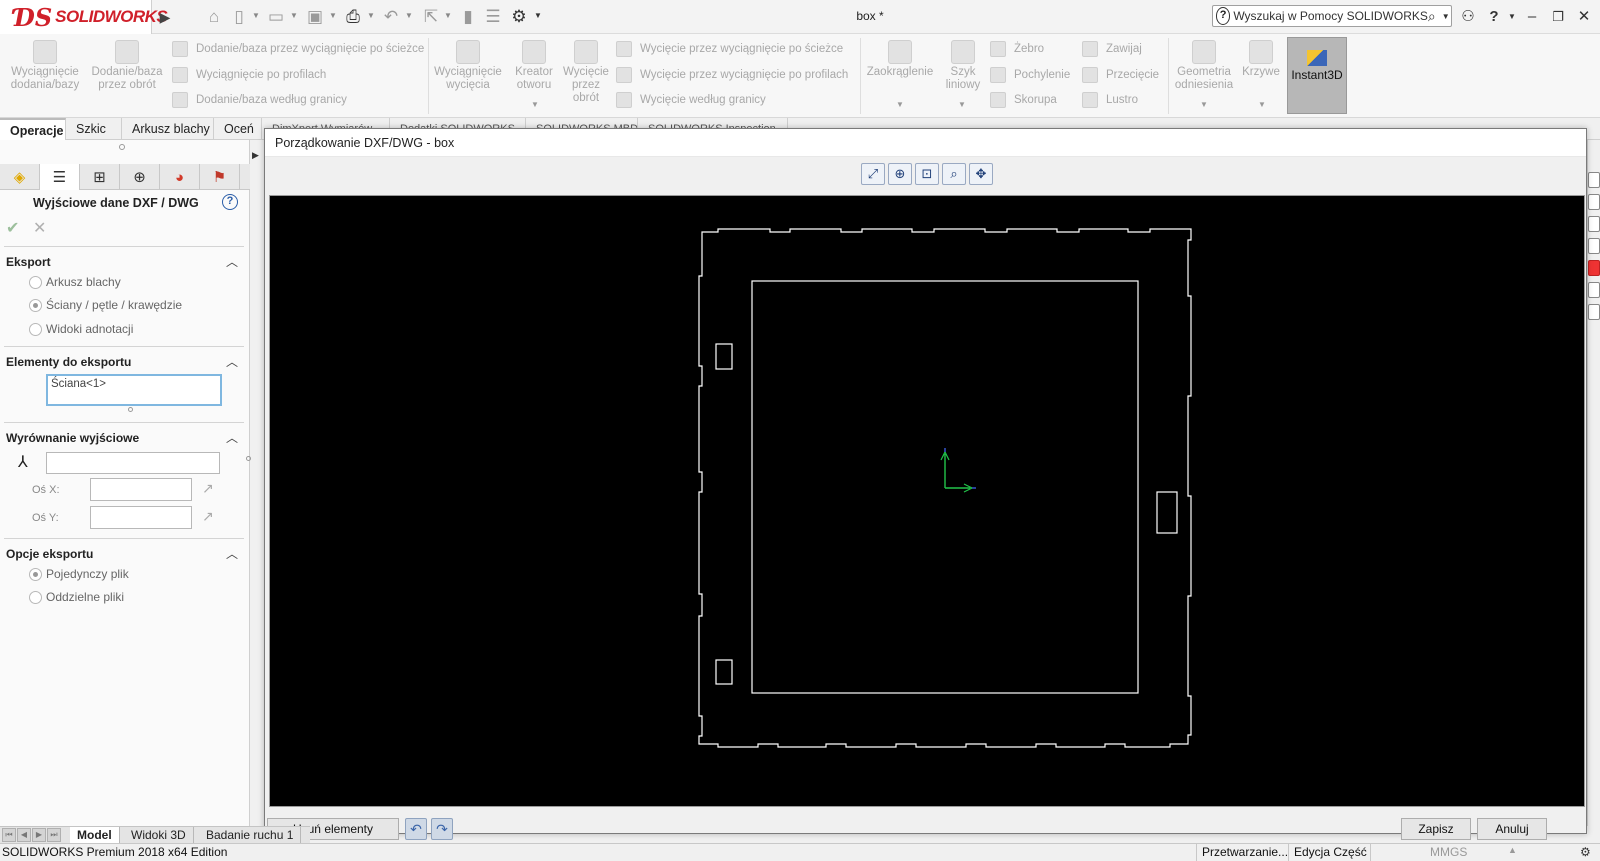  Describe the element at coordinates (1594, 202) in the screenshot. I see `design-library-icon` at that location.